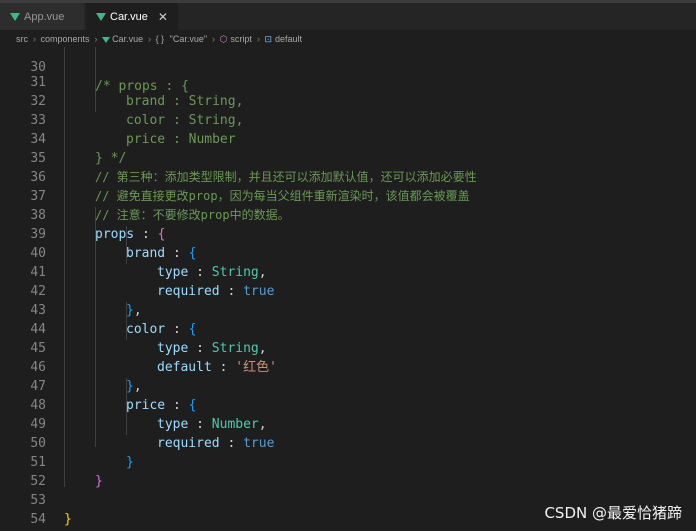  What do you see at coordinates (348, 499) in the screenshot?
I see `code-line: 53 }` at bounding box center [348, 499].